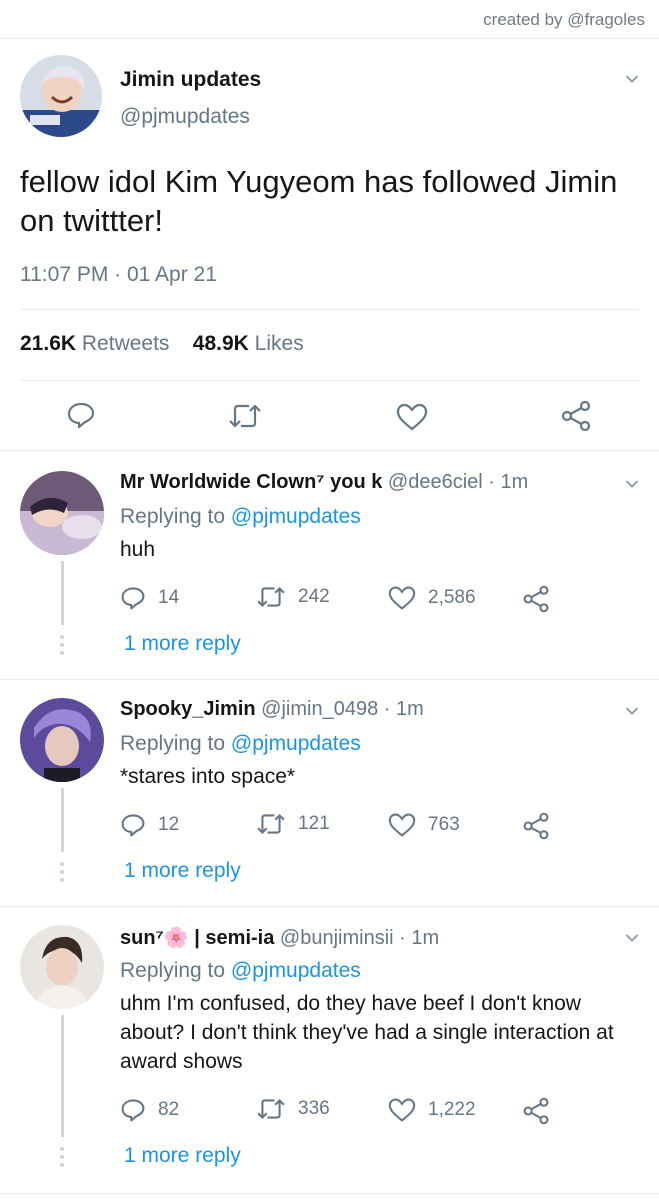  What do you see at coordinates (188, 709) in the screenshot?
I see `author-name: Spooky_Jimin` at bounding box center [188, 709].